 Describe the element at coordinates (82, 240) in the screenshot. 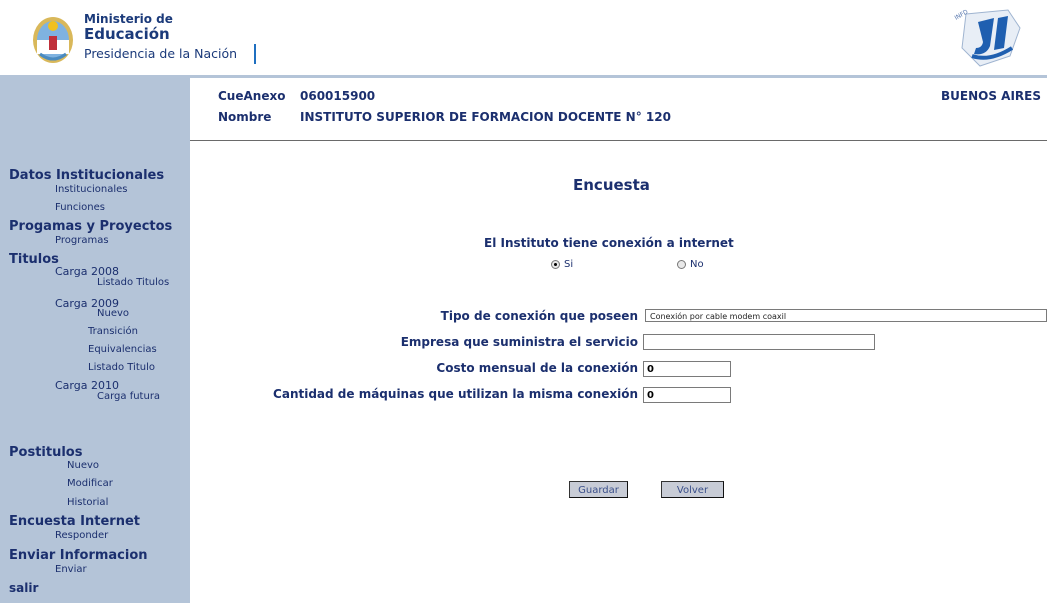

I see `sidebar-item-programas: Programas` at that location.